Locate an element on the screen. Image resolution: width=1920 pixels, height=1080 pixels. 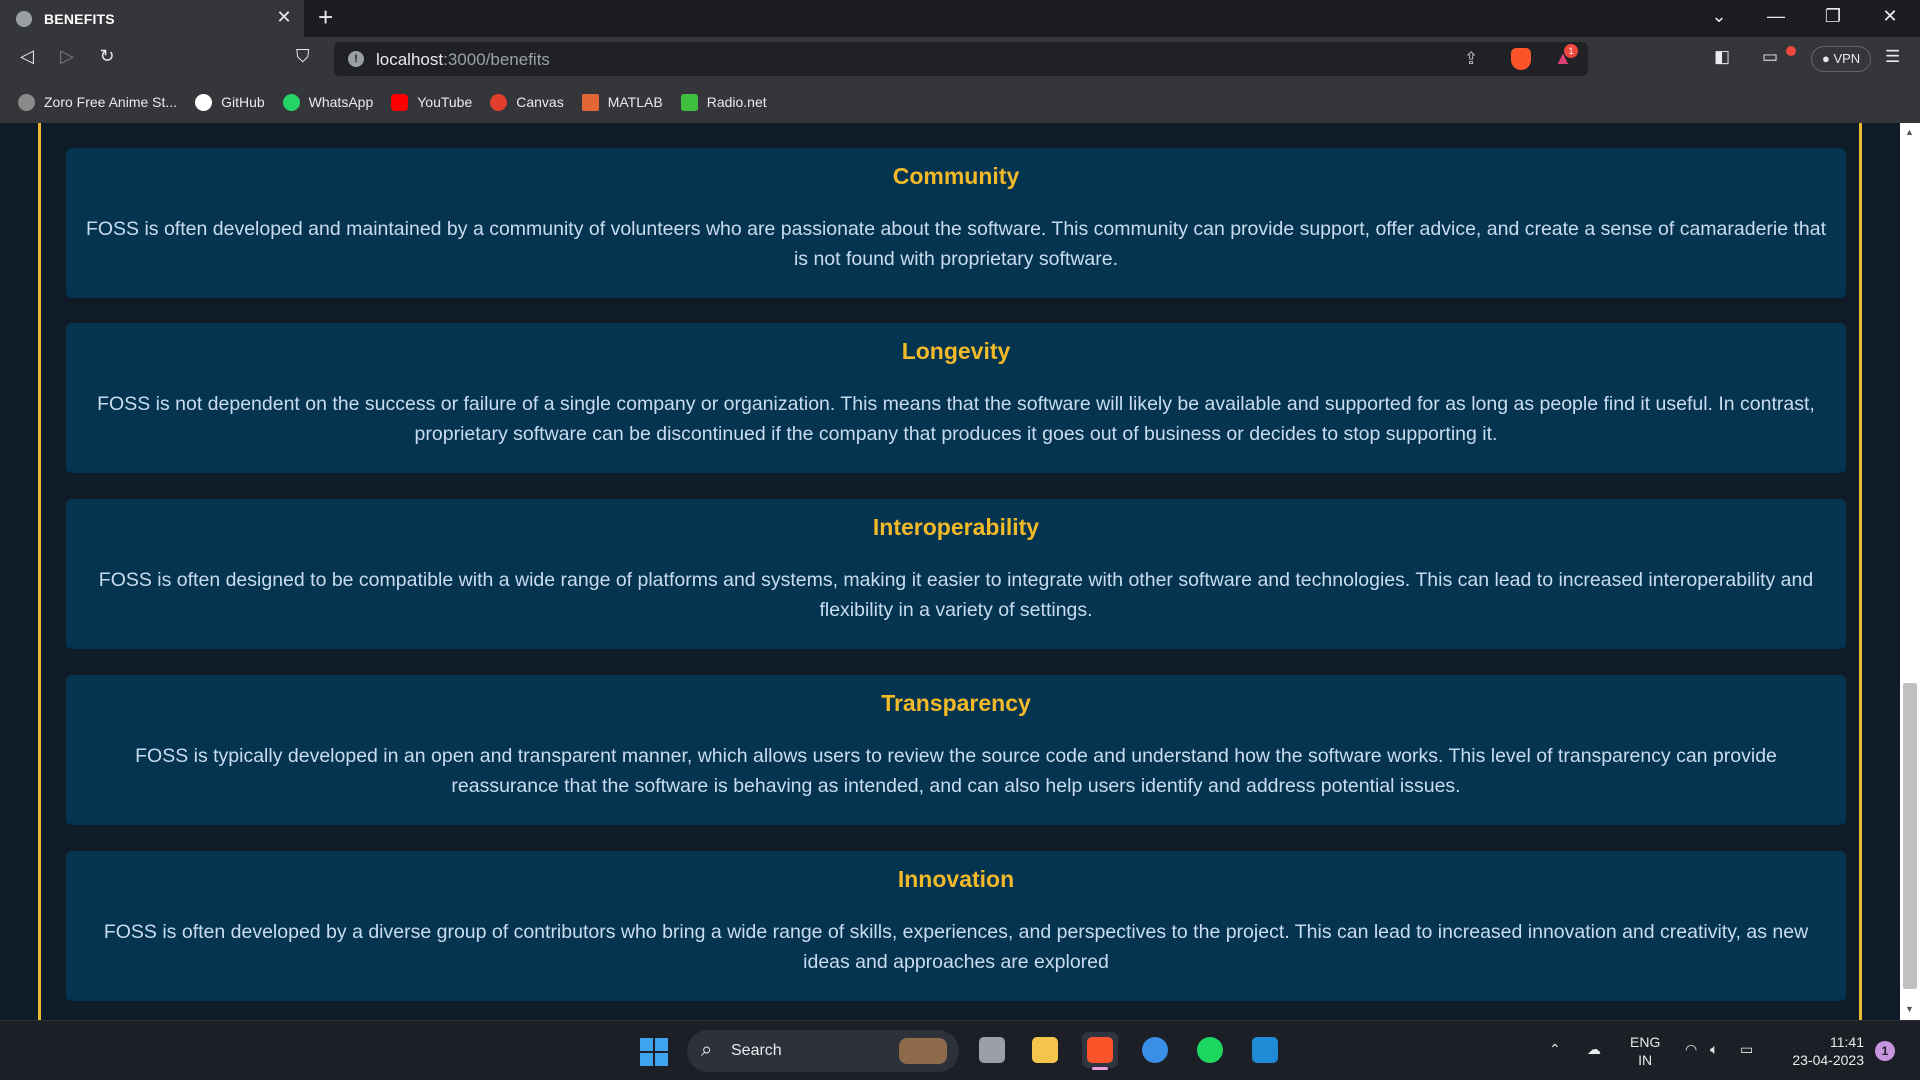
tab-title: BENEFITS is located at coordinates (79, 18).